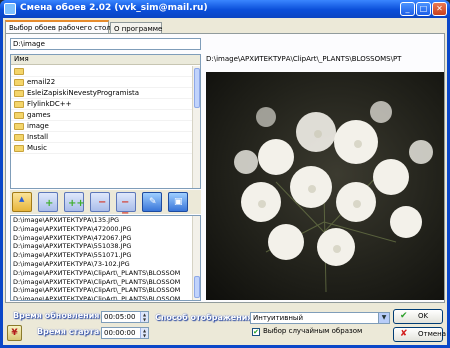 This screenshot has width=450, height=348. What do you see at coordinates (37, 148) in the screenshot?
I see `folder-name: Music` at bounding box center [37, 148].